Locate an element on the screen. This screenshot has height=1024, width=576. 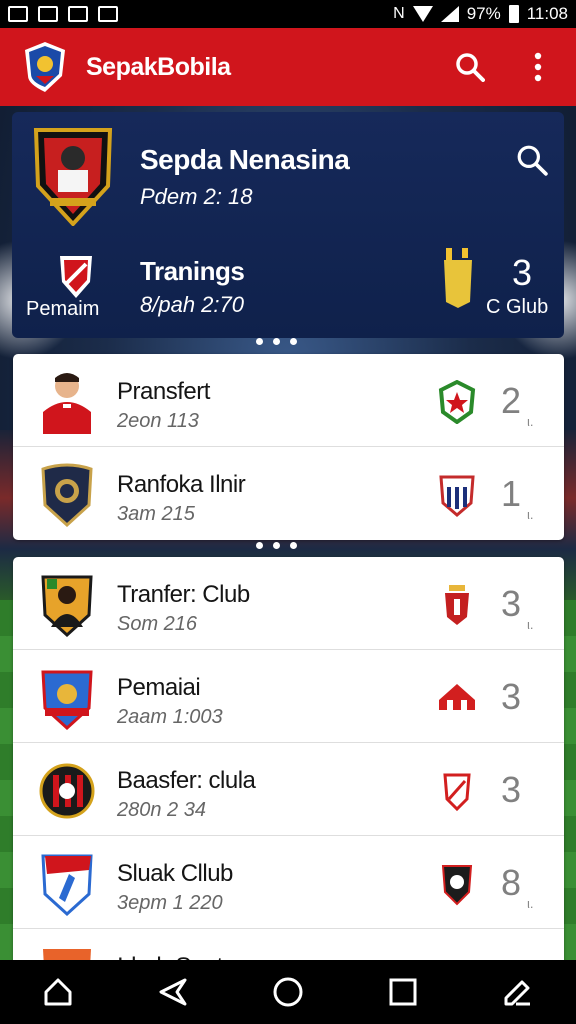
player-avatar-icon is located at coordinates (67, 403).